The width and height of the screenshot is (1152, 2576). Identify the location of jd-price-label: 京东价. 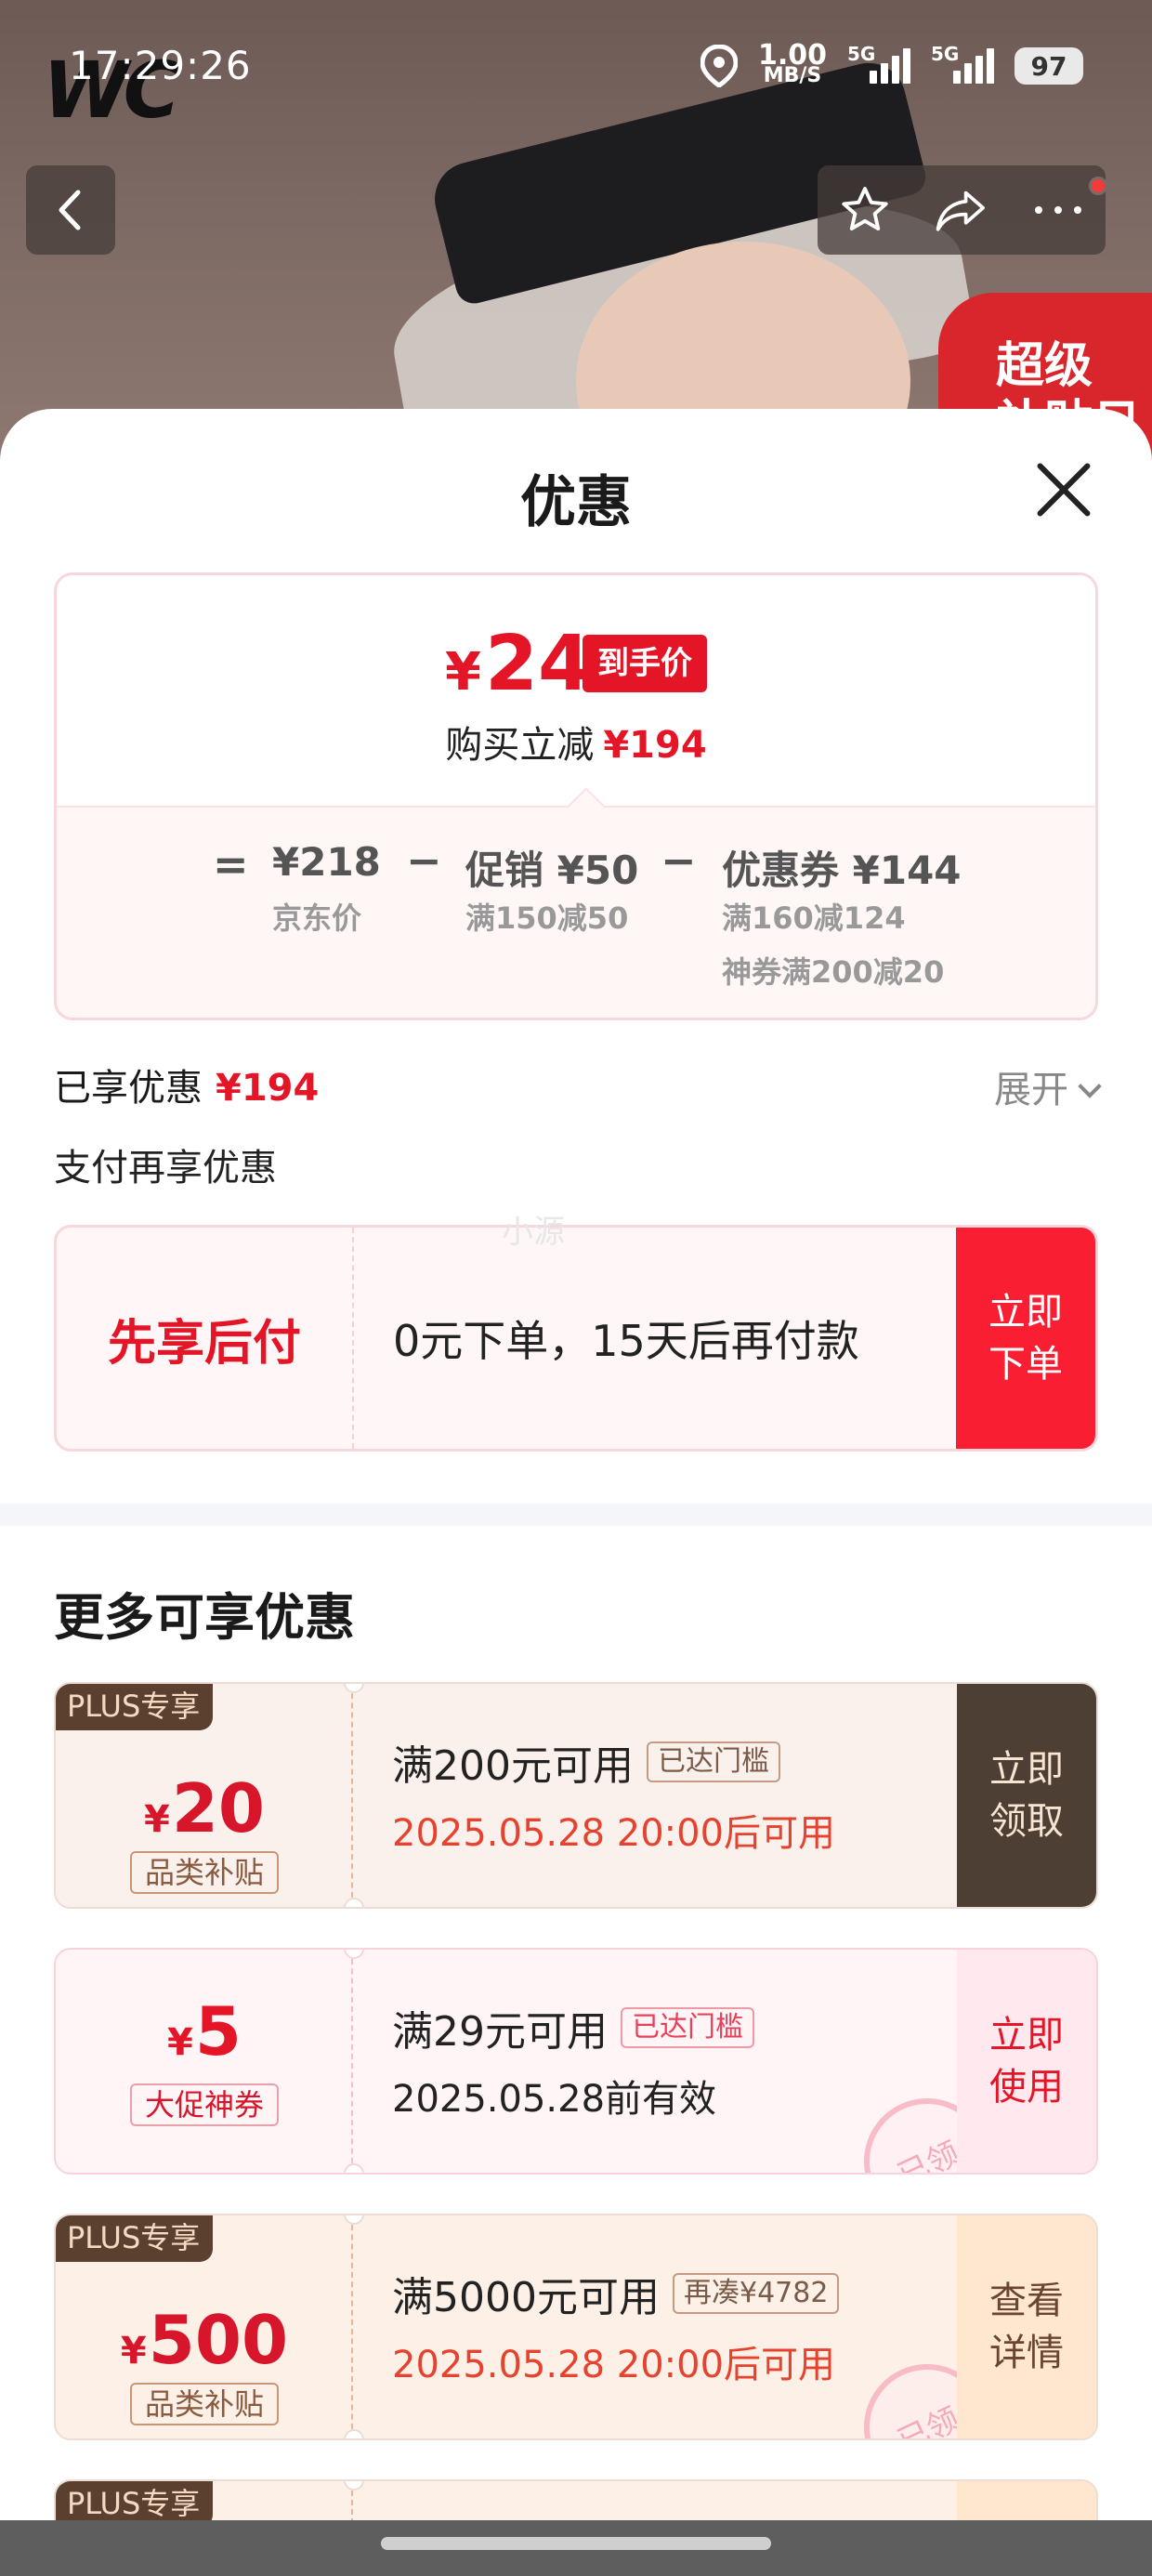
(317, 918).